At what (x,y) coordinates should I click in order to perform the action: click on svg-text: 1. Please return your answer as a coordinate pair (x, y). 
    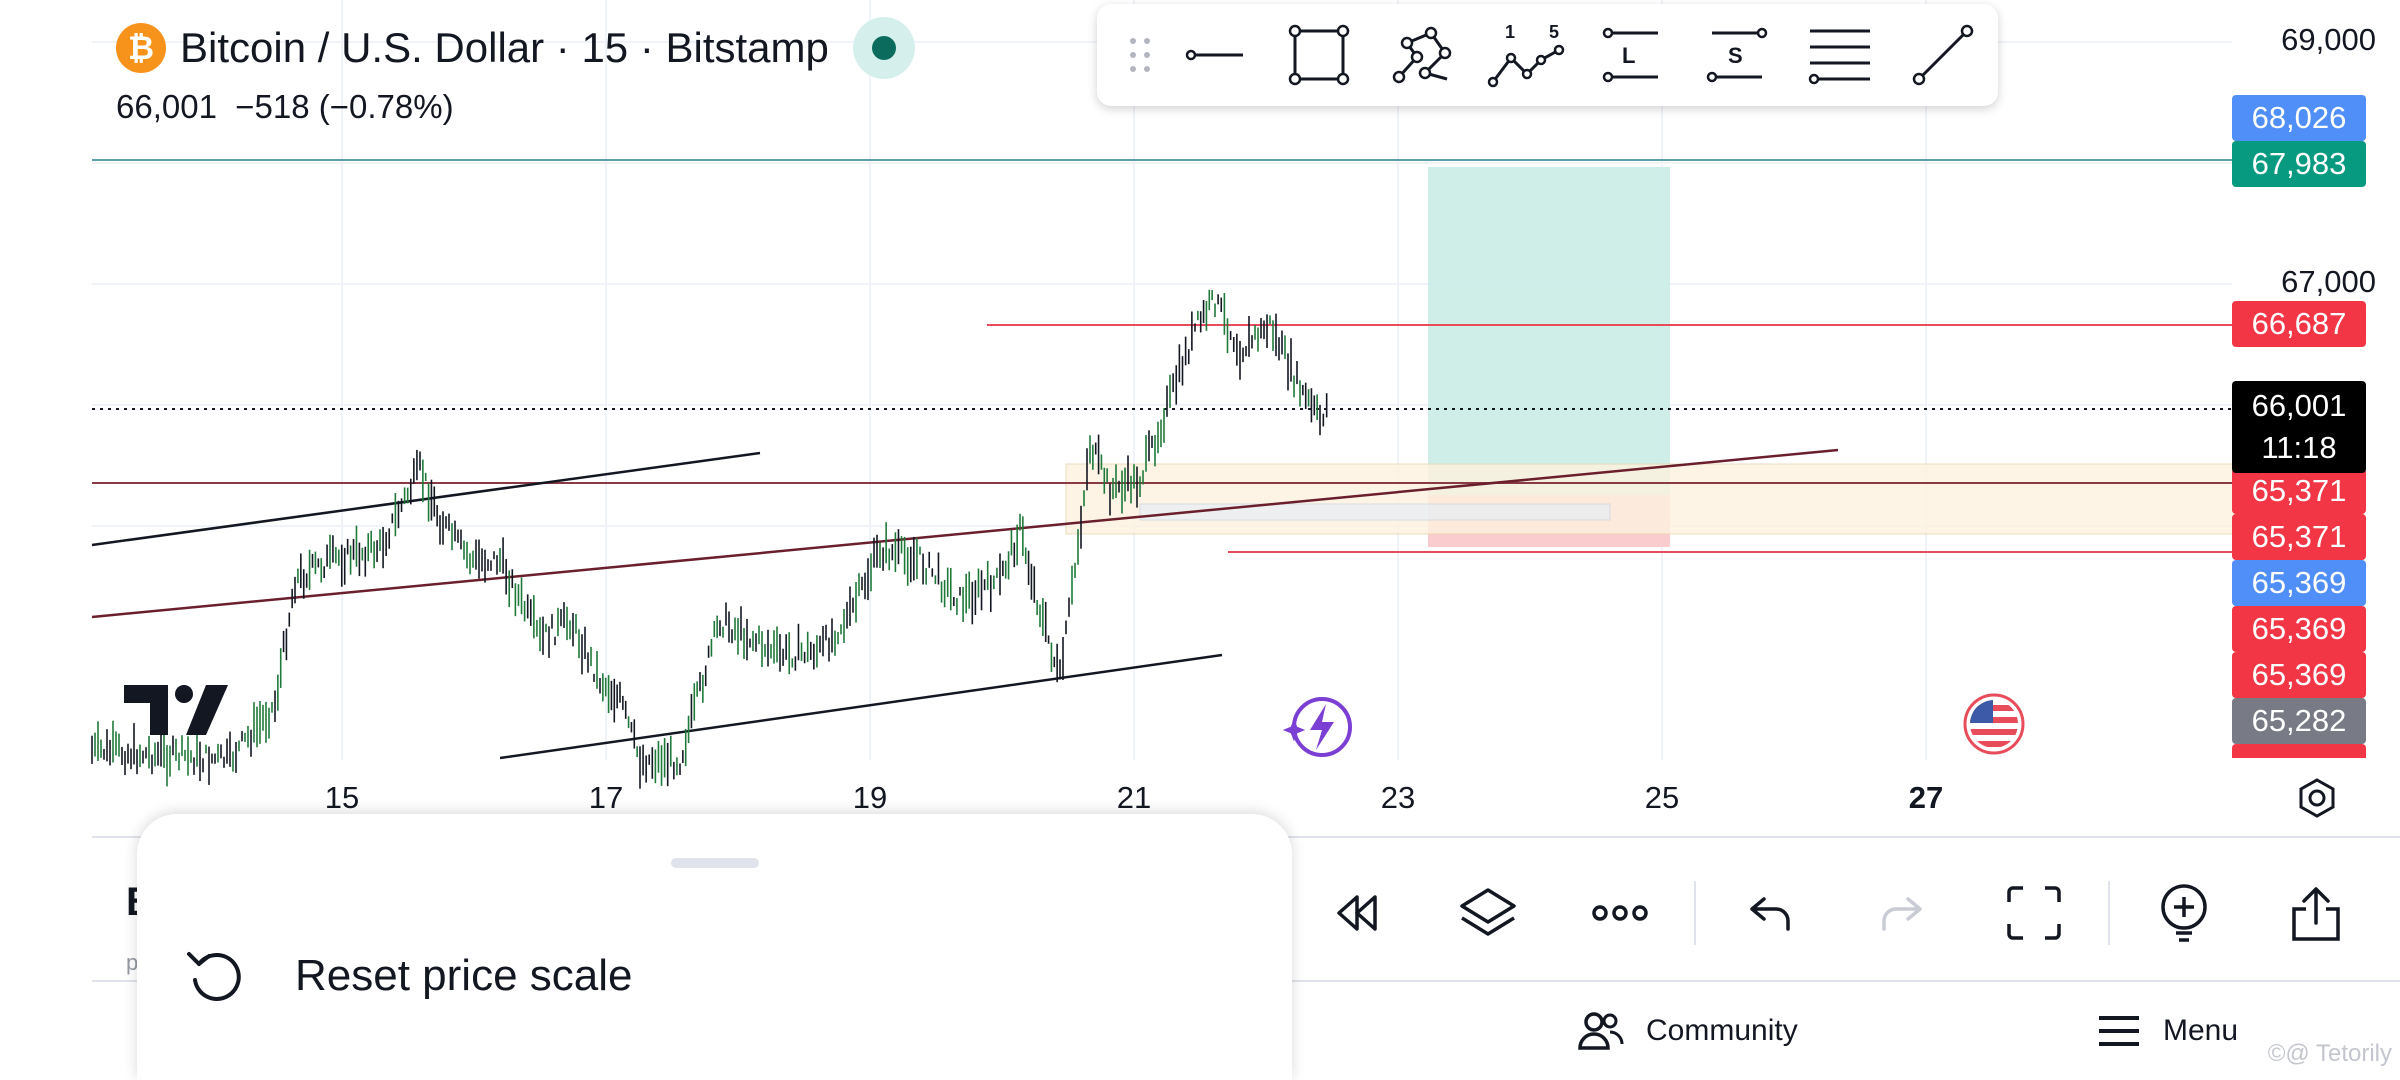
    Looking at the image, I should click on (1510, 32).